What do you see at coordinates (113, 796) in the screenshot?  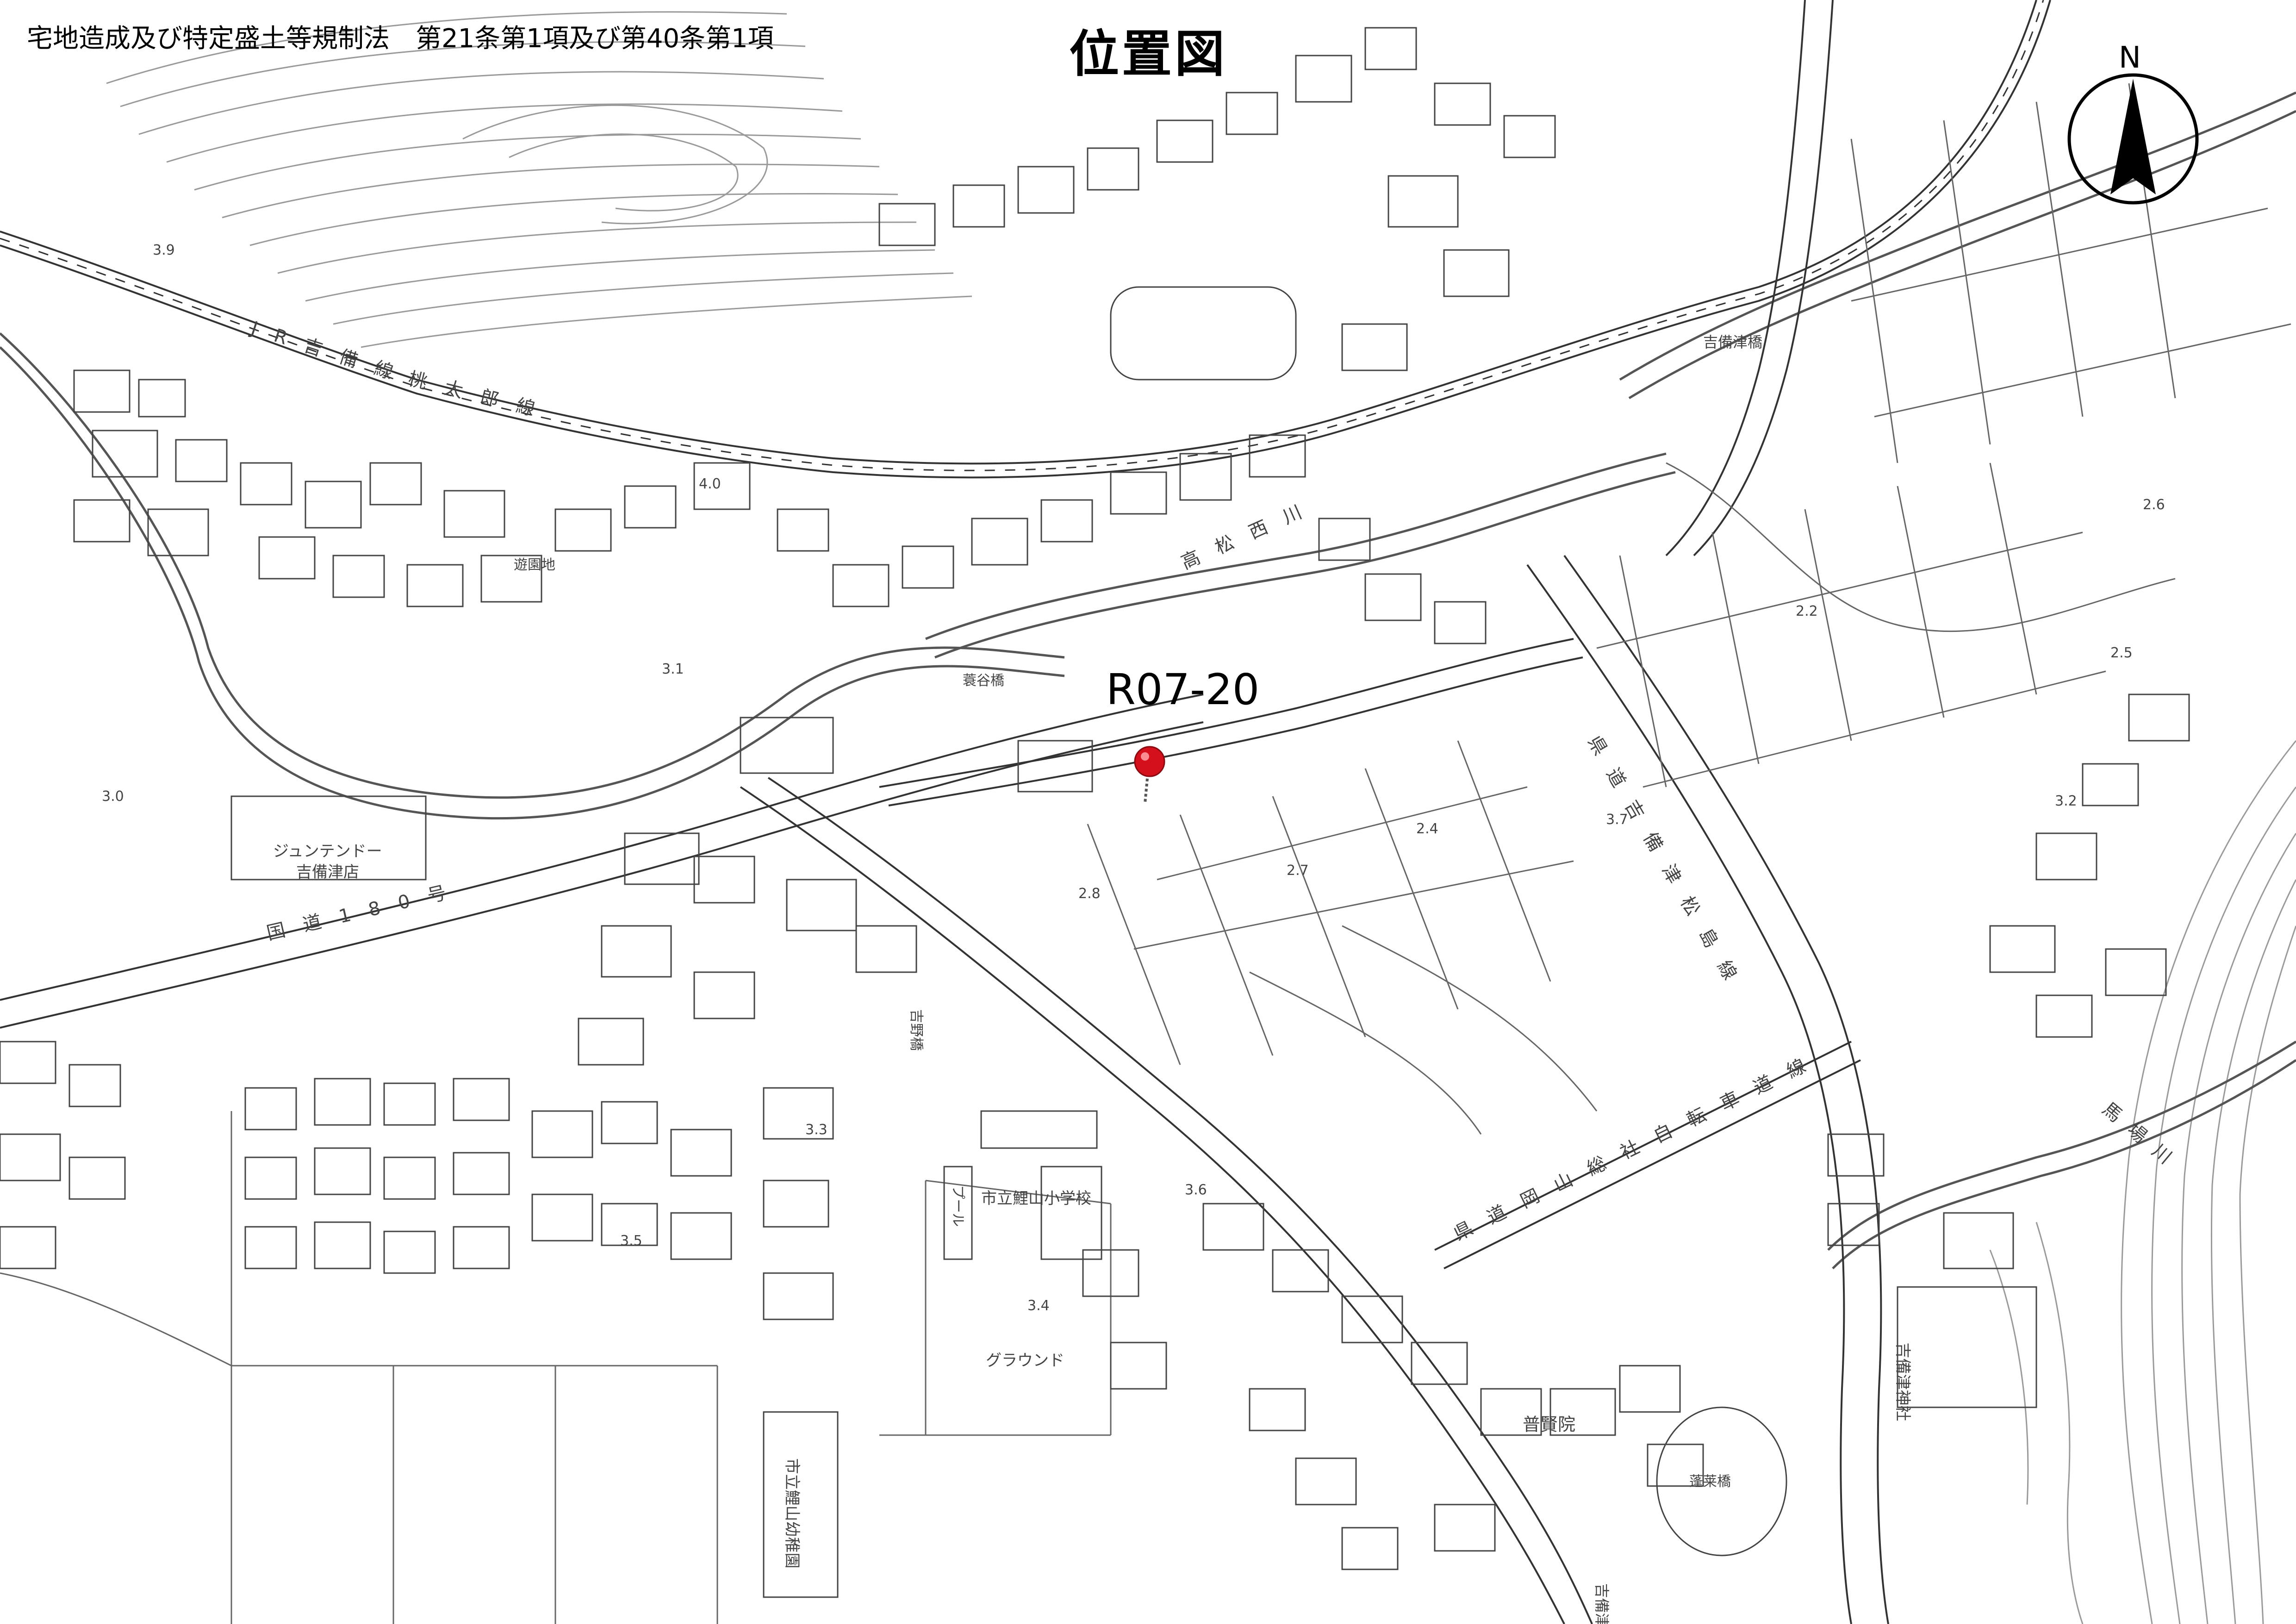 I see `elevation-label: 3.0` at bounding box center [113, 796].